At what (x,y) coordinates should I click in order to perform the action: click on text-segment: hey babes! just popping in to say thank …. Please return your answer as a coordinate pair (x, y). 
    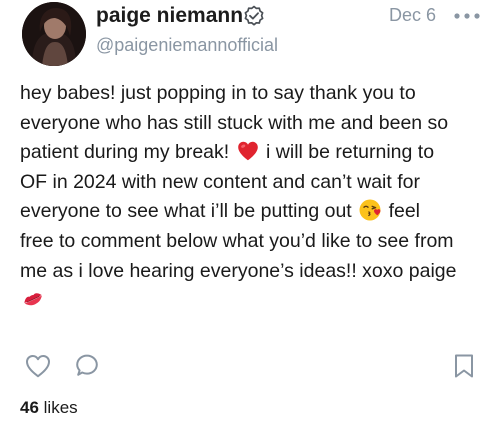
    Looking at the image, I should click on (218, 93).